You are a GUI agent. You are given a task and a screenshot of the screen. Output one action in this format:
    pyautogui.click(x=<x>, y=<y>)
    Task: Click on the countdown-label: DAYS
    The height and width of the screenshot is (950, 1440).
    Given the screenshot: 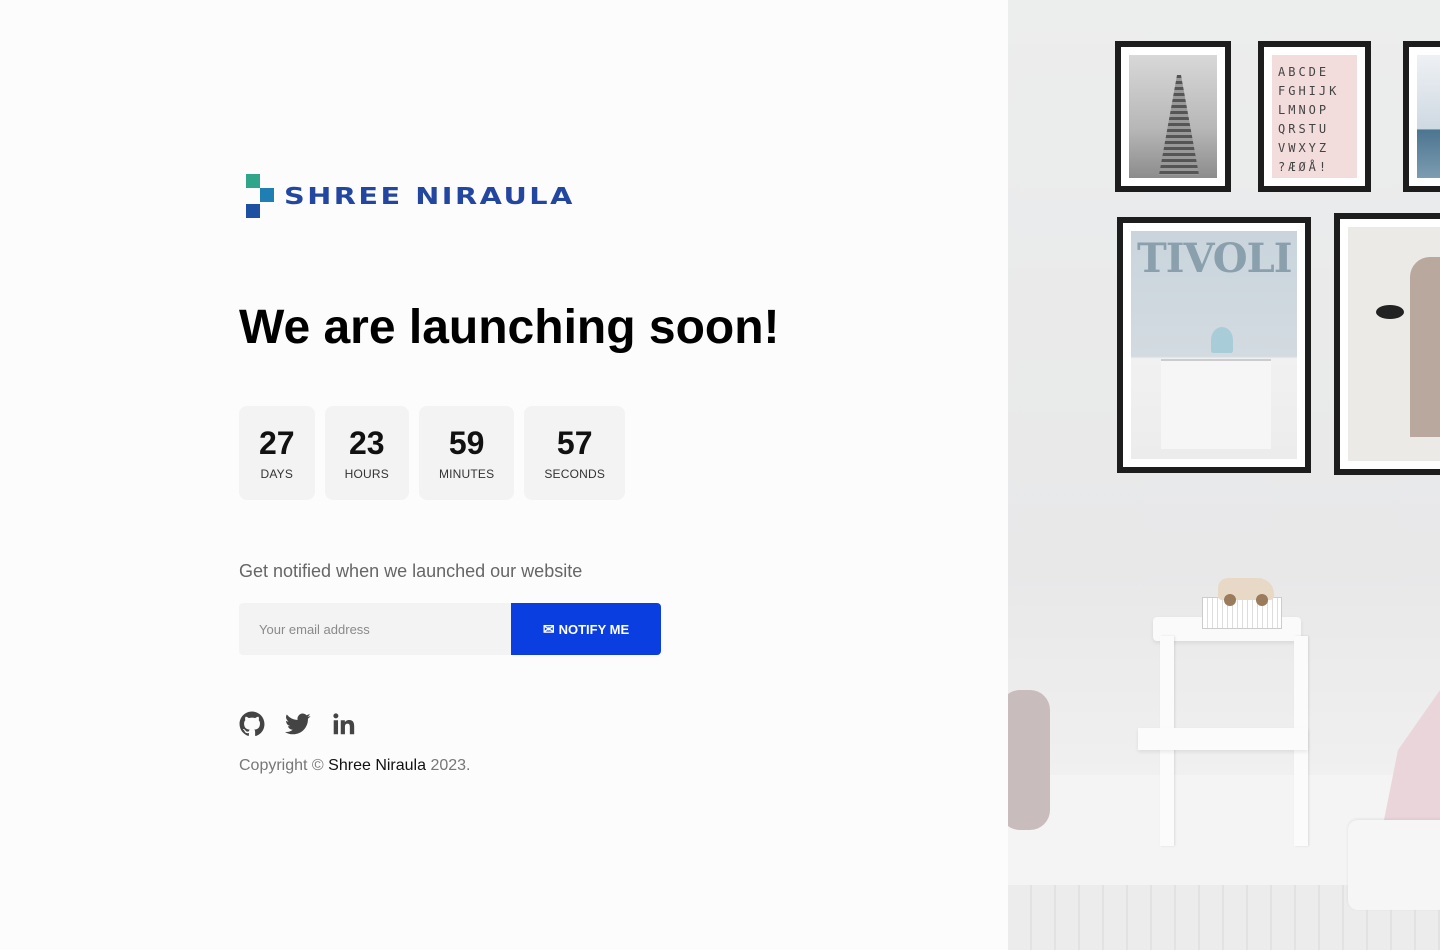 What is the action you would take?
    pyautogui.click(x=277, y=474)
    